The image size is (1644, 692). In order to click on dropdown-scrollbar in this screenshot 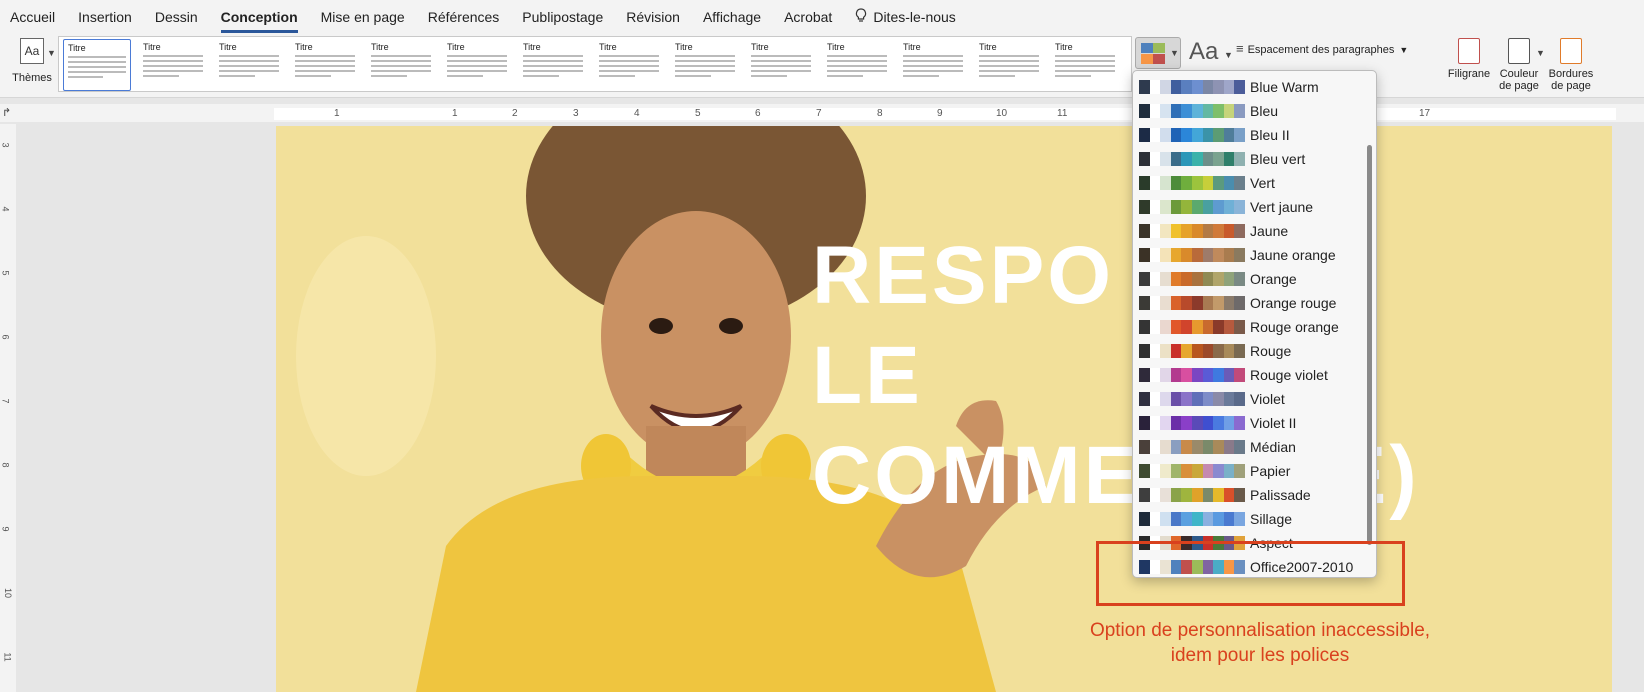, I will do `click(1369, 345)`.